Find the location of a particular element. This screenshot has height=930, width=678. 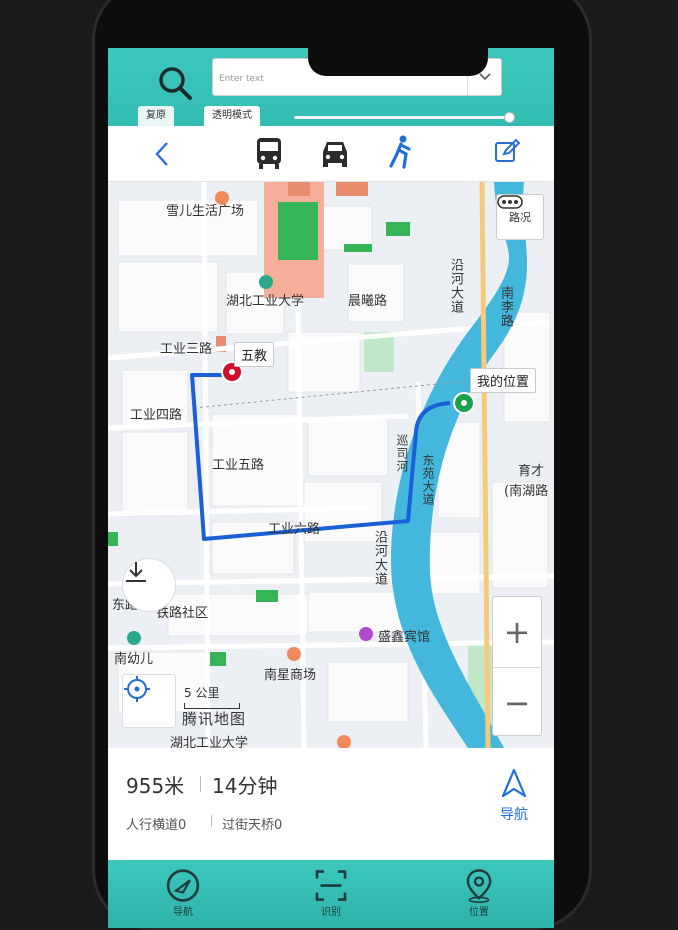

crosswalk-count: 人行横道0 is located at coordinates (156, 825).